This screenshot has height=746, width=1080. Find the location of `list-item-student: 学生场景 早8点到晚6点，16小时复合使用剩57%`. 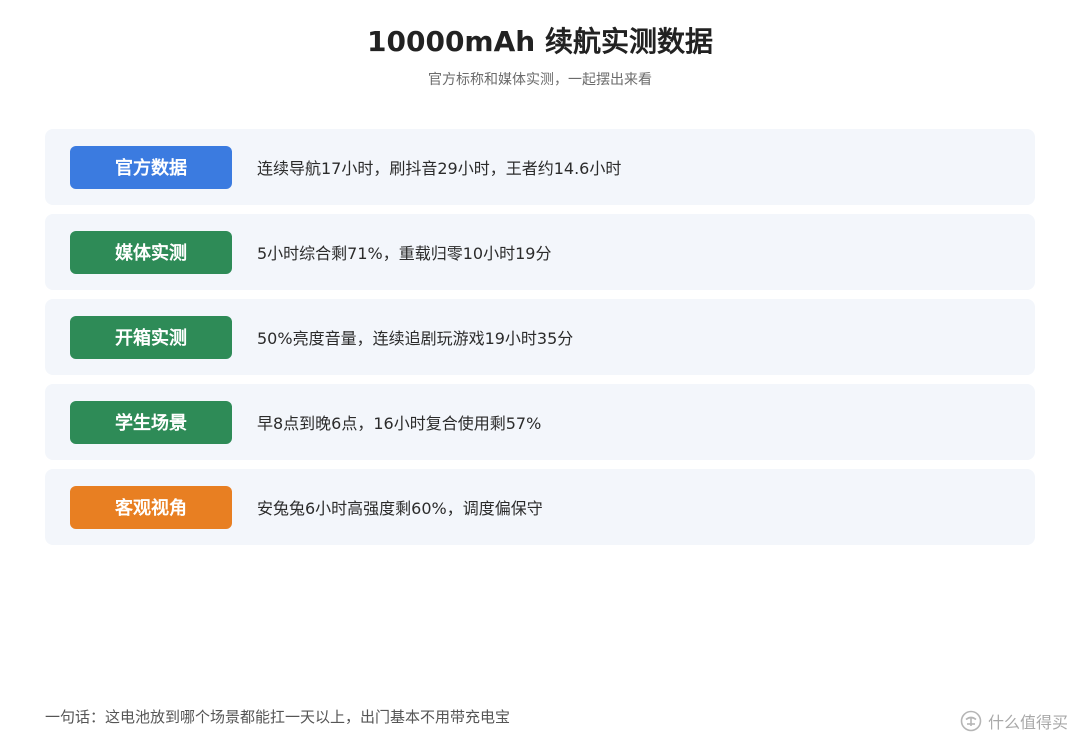

list-item-student: 学生场景 早8点到晚6点，16小时复合使用剩57% is located at coordinates (540, 422).